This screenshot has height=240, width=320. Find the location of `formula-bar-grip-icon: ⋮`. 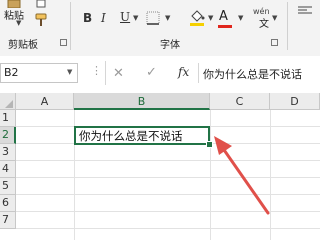

formula-bar-grip-icon: ⋮ is located at coordinates (96, 70).